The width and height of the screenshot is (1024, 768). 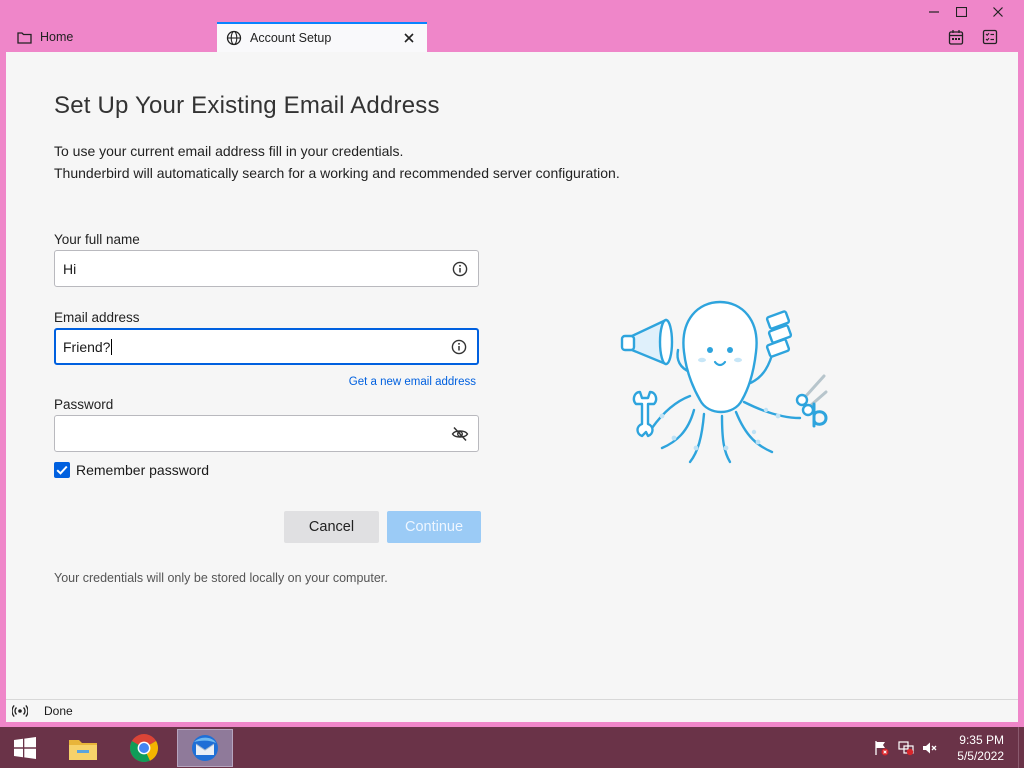 I want to click on tab-account-setup: Account Setup, so click(x=322, y=37).